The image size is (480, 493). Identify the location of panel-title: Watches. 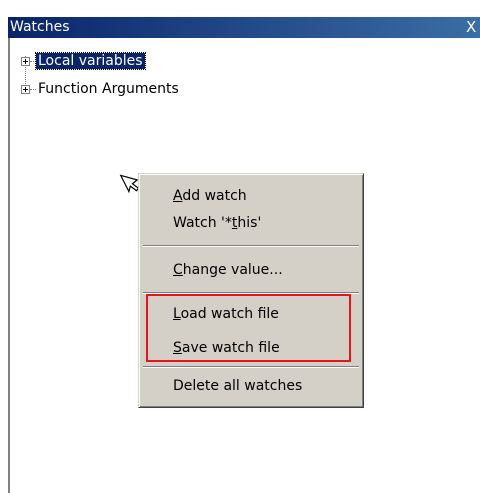
(40, 27).